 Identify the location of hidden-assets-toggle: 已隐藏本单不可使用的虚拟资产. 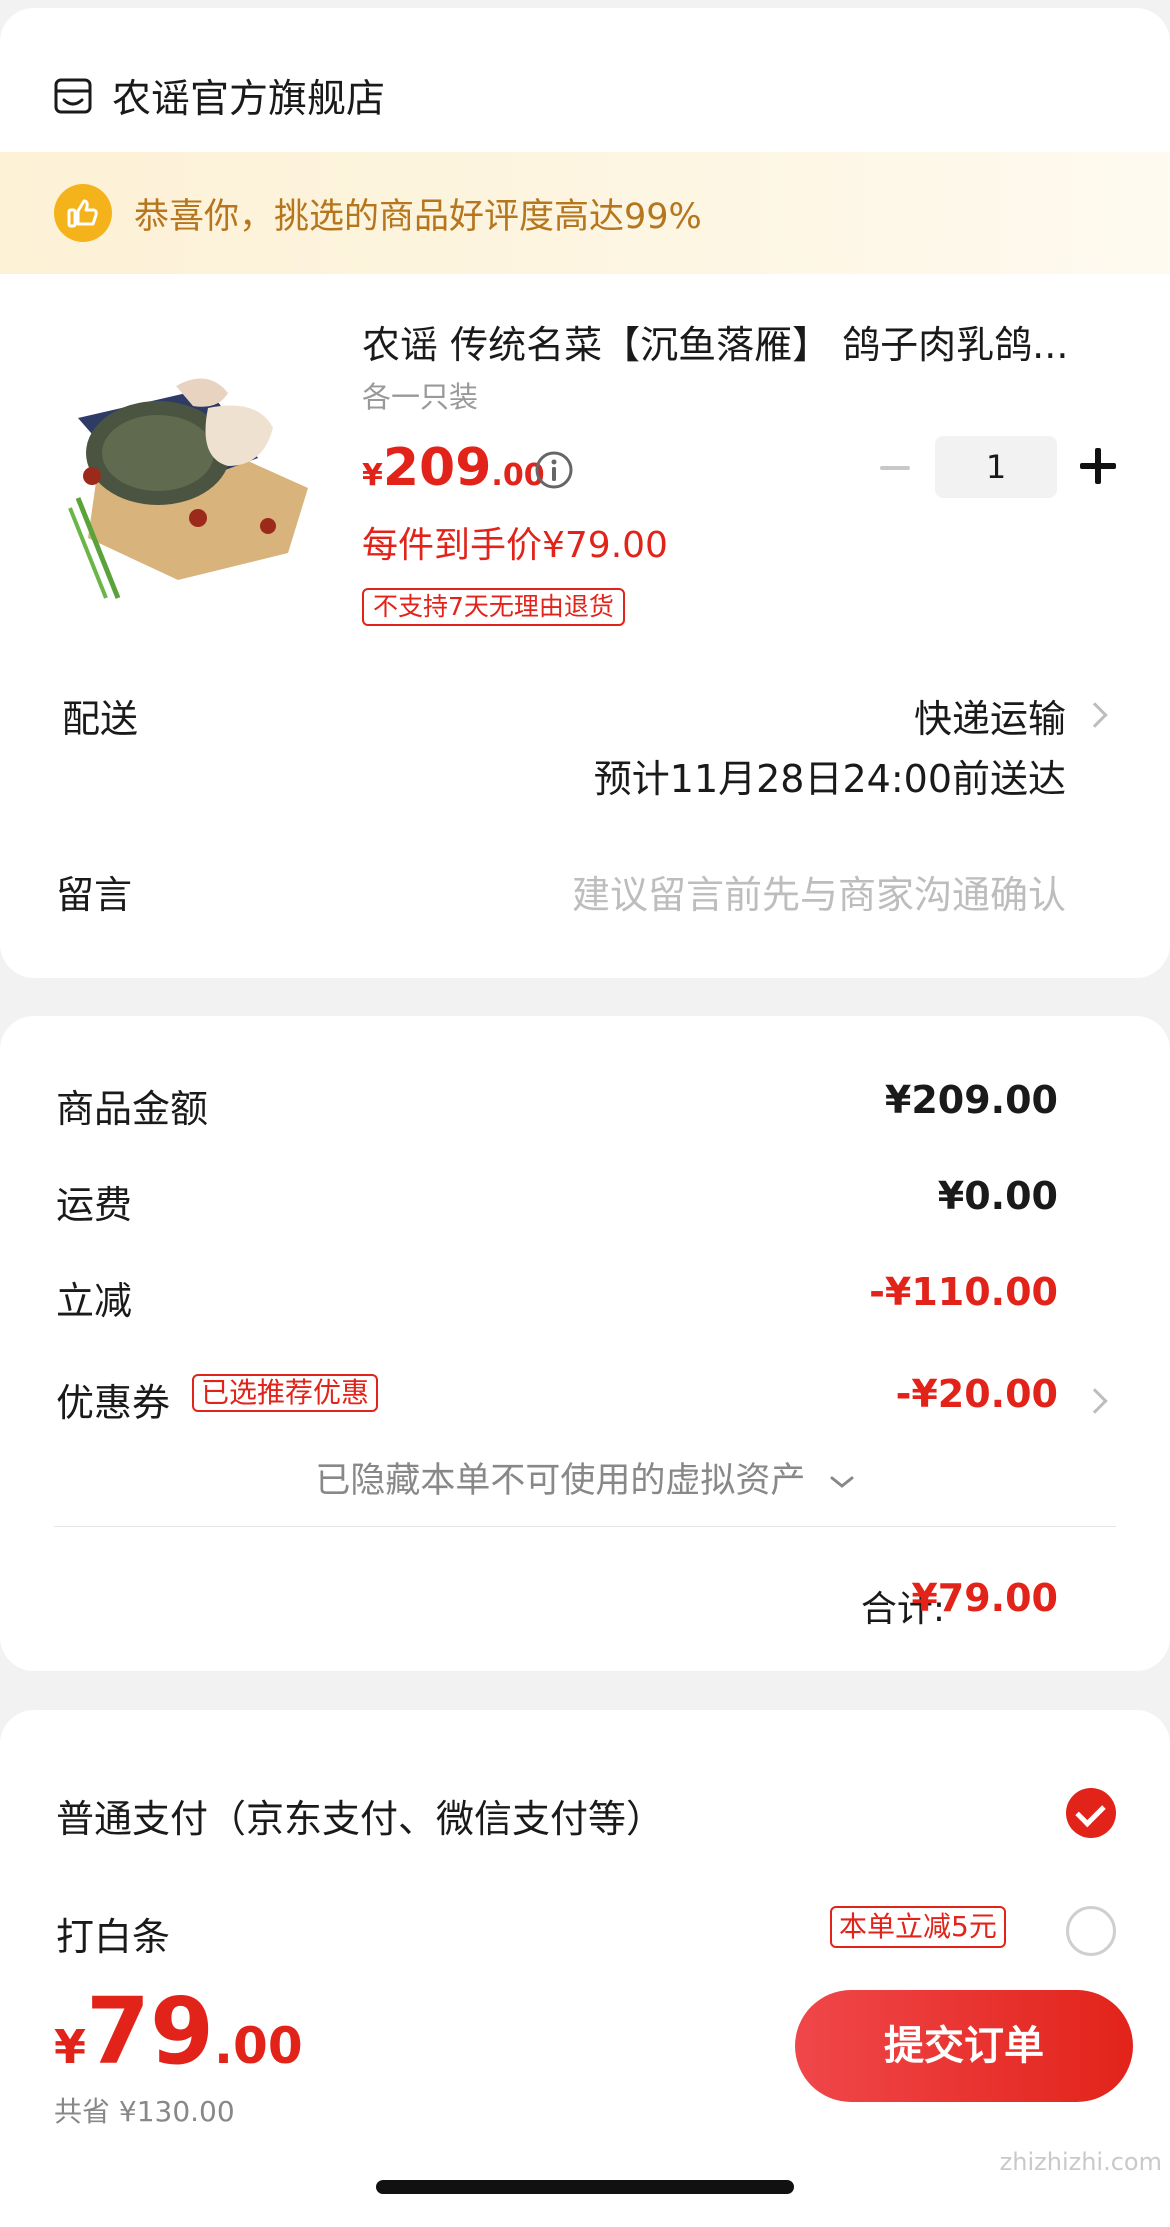
(585, 1477).